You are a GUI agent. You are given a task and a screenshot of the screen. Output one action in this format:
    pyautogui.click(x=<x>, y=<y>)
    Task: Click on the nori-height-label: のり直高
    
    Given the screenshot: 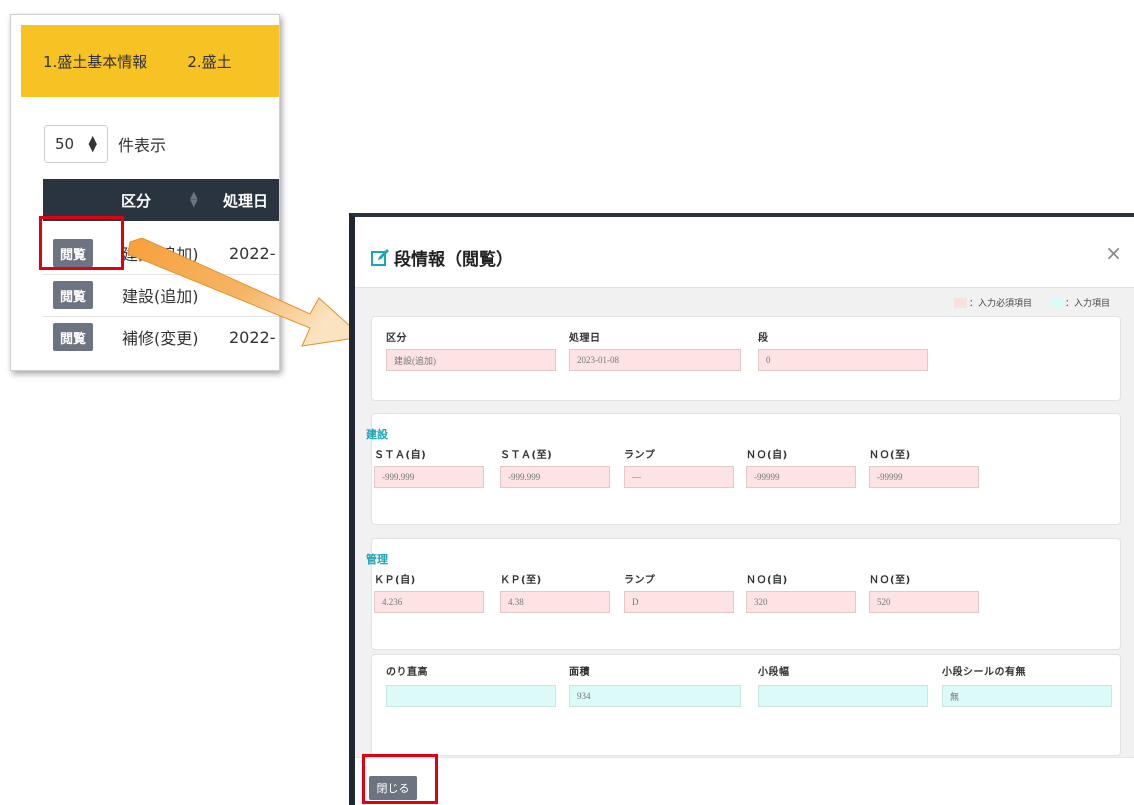 What is the action you would take?
    pyautogui.click(x=407, y=672)
    